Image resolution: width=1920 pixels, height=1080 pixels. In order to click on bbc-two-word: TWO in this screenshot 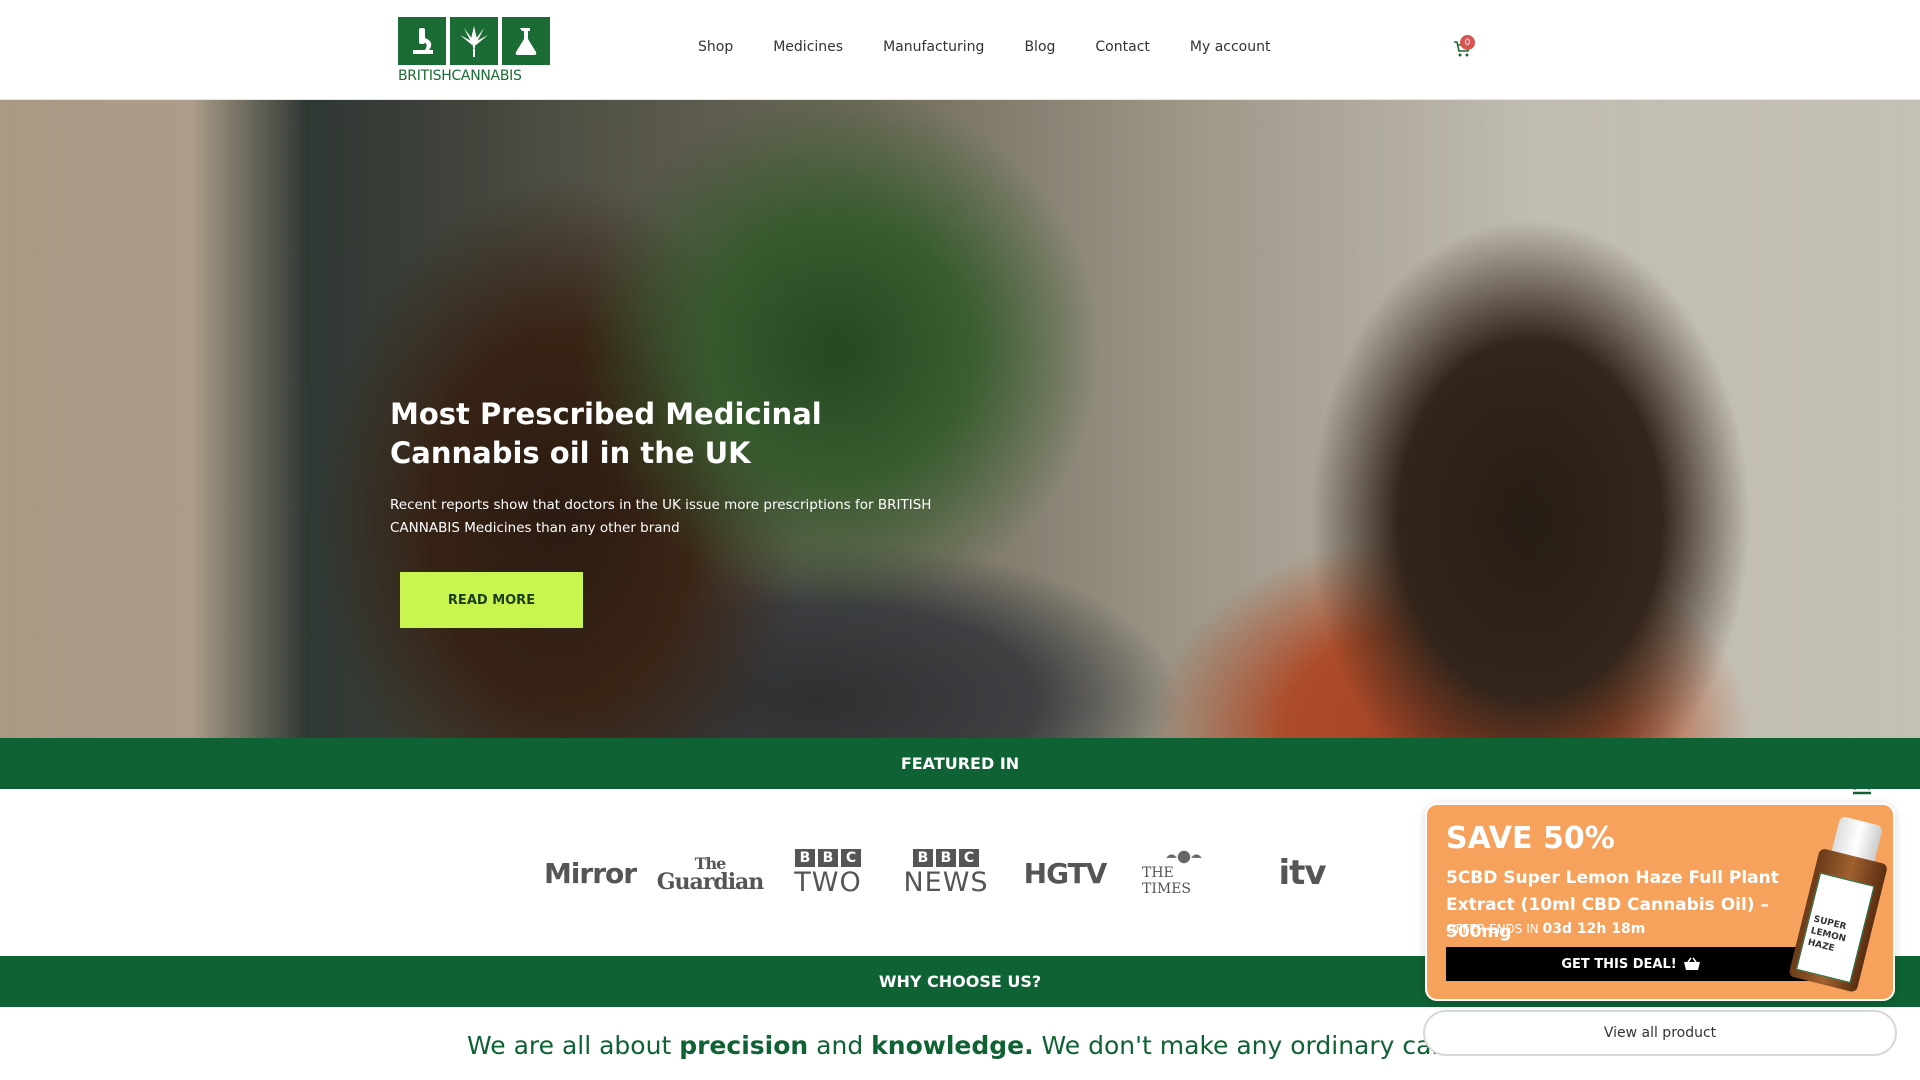, I will do `click(828, 882)`.